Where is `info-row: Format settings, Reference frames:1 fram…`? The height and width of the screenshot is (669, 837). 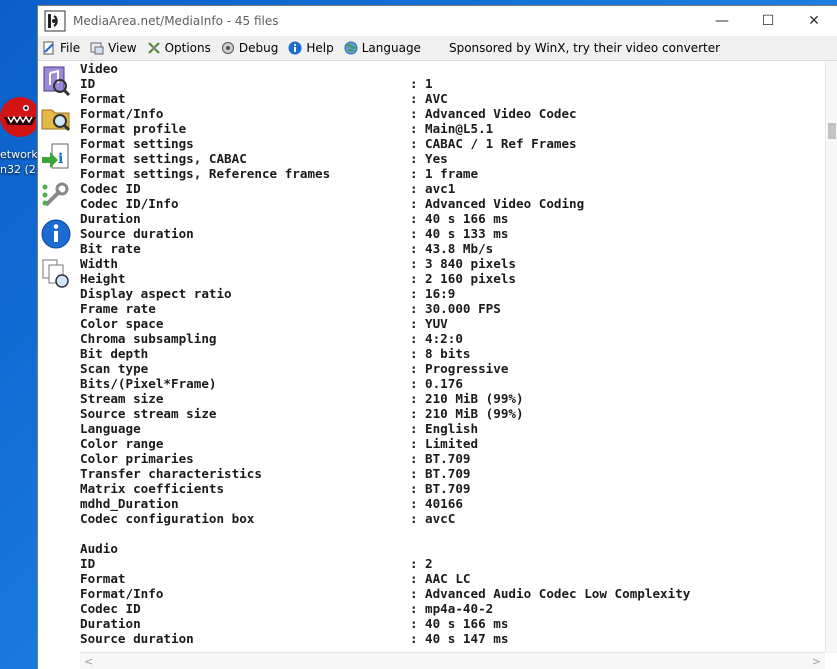 info-row: Format settings, Reference frames:1 fram… is located at coordinates (452, 173).